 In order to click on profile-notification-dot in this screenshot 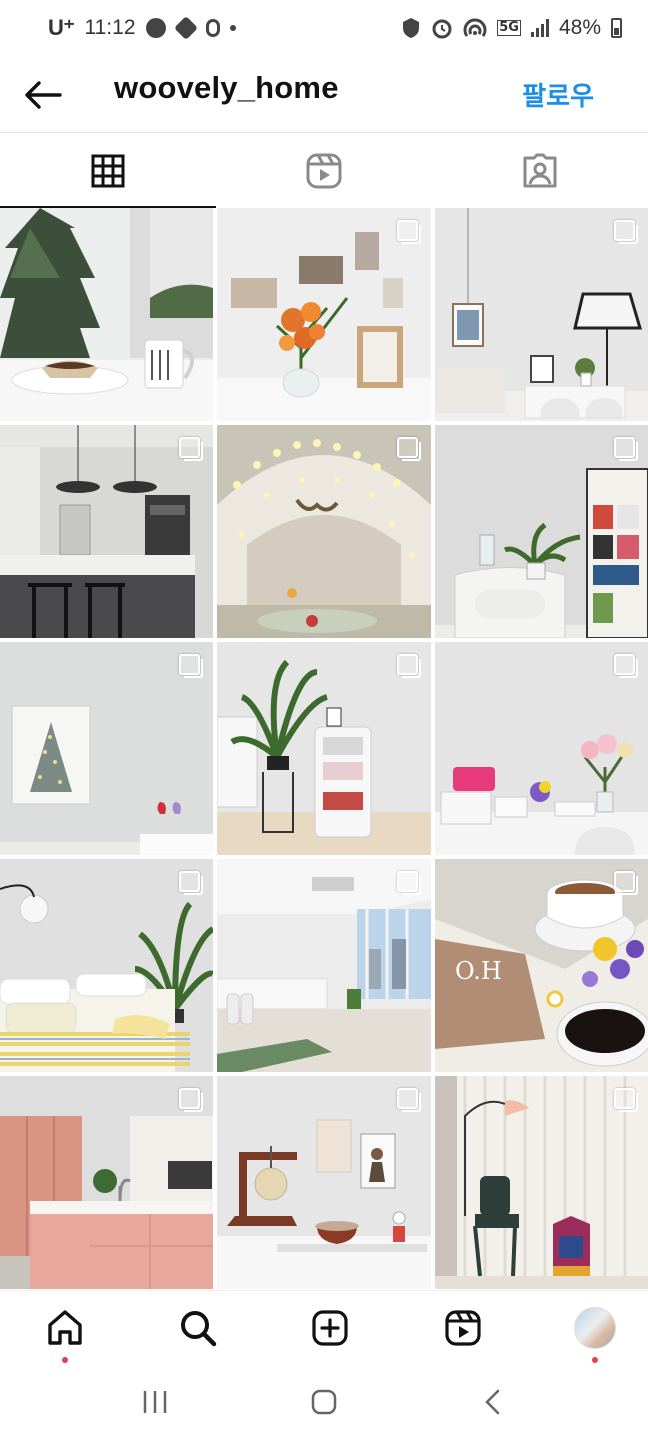, I will do `click(595, 1359)`.